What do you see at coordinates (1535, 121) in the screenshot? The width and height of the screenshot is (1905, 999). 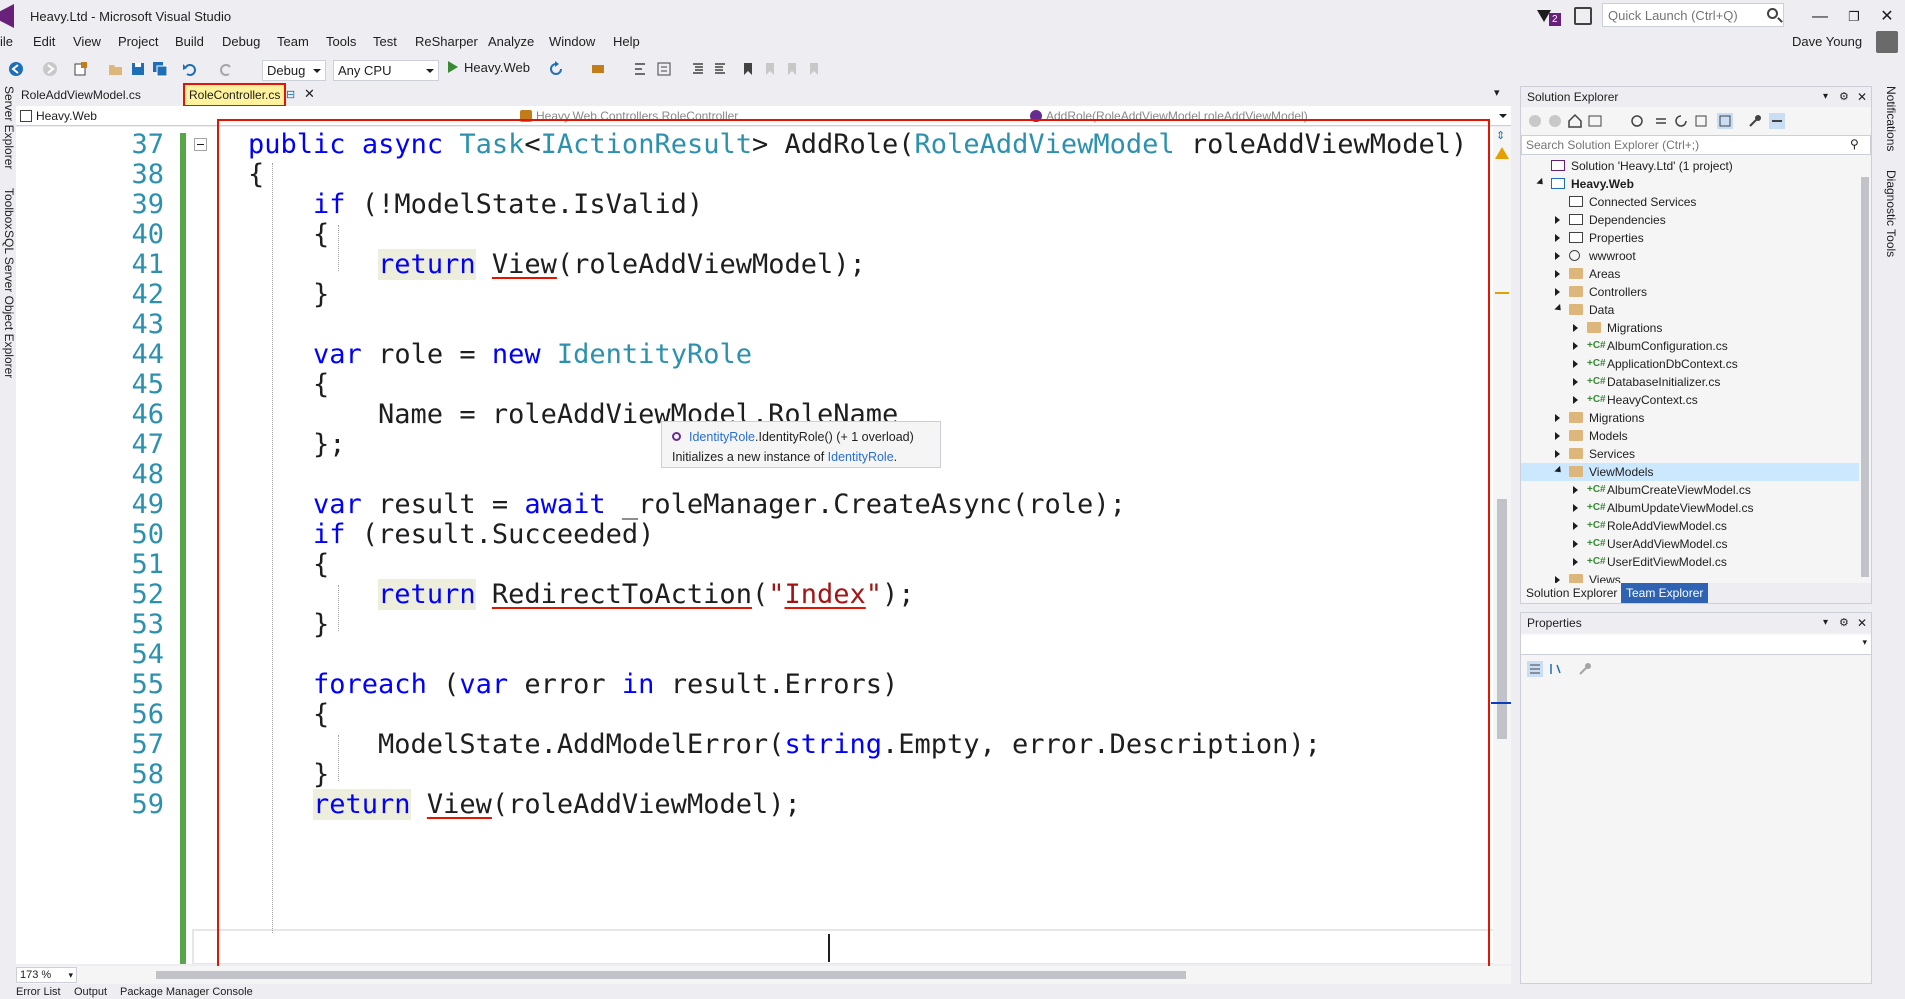 I see `back-icon` at bounding box center [1535, 121].